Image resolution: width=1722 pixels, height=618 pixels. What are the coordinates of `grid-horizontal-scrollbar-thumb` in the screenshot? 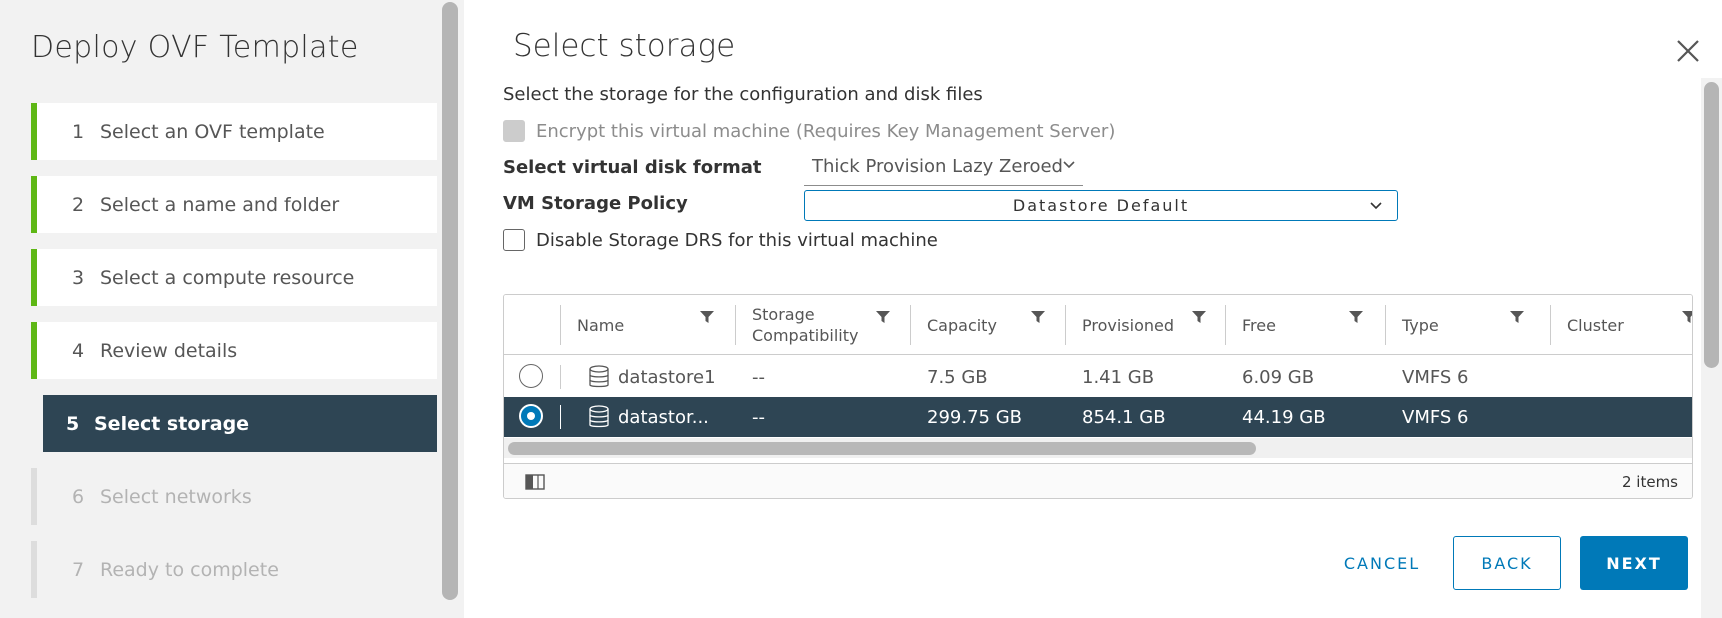 It's located at (882, 448).